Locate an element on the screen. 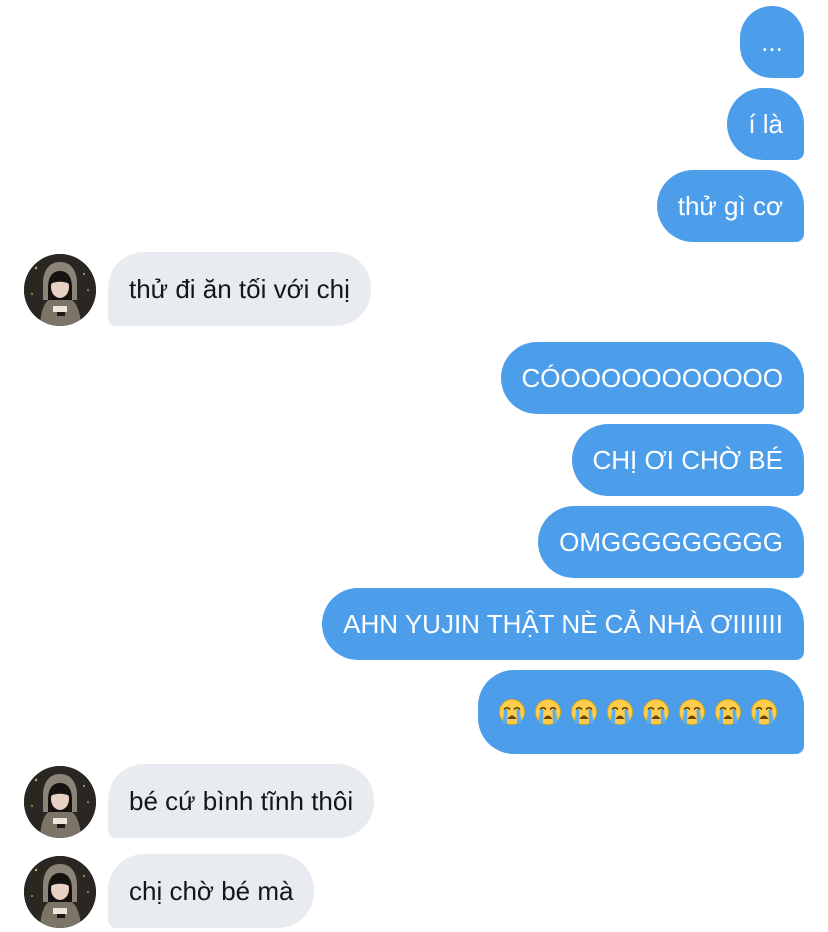 The width and height of the screenshot is (828, 932). message-bubble-outgoing: OMGGGGGGGGG is located at coordinates (671, 542).